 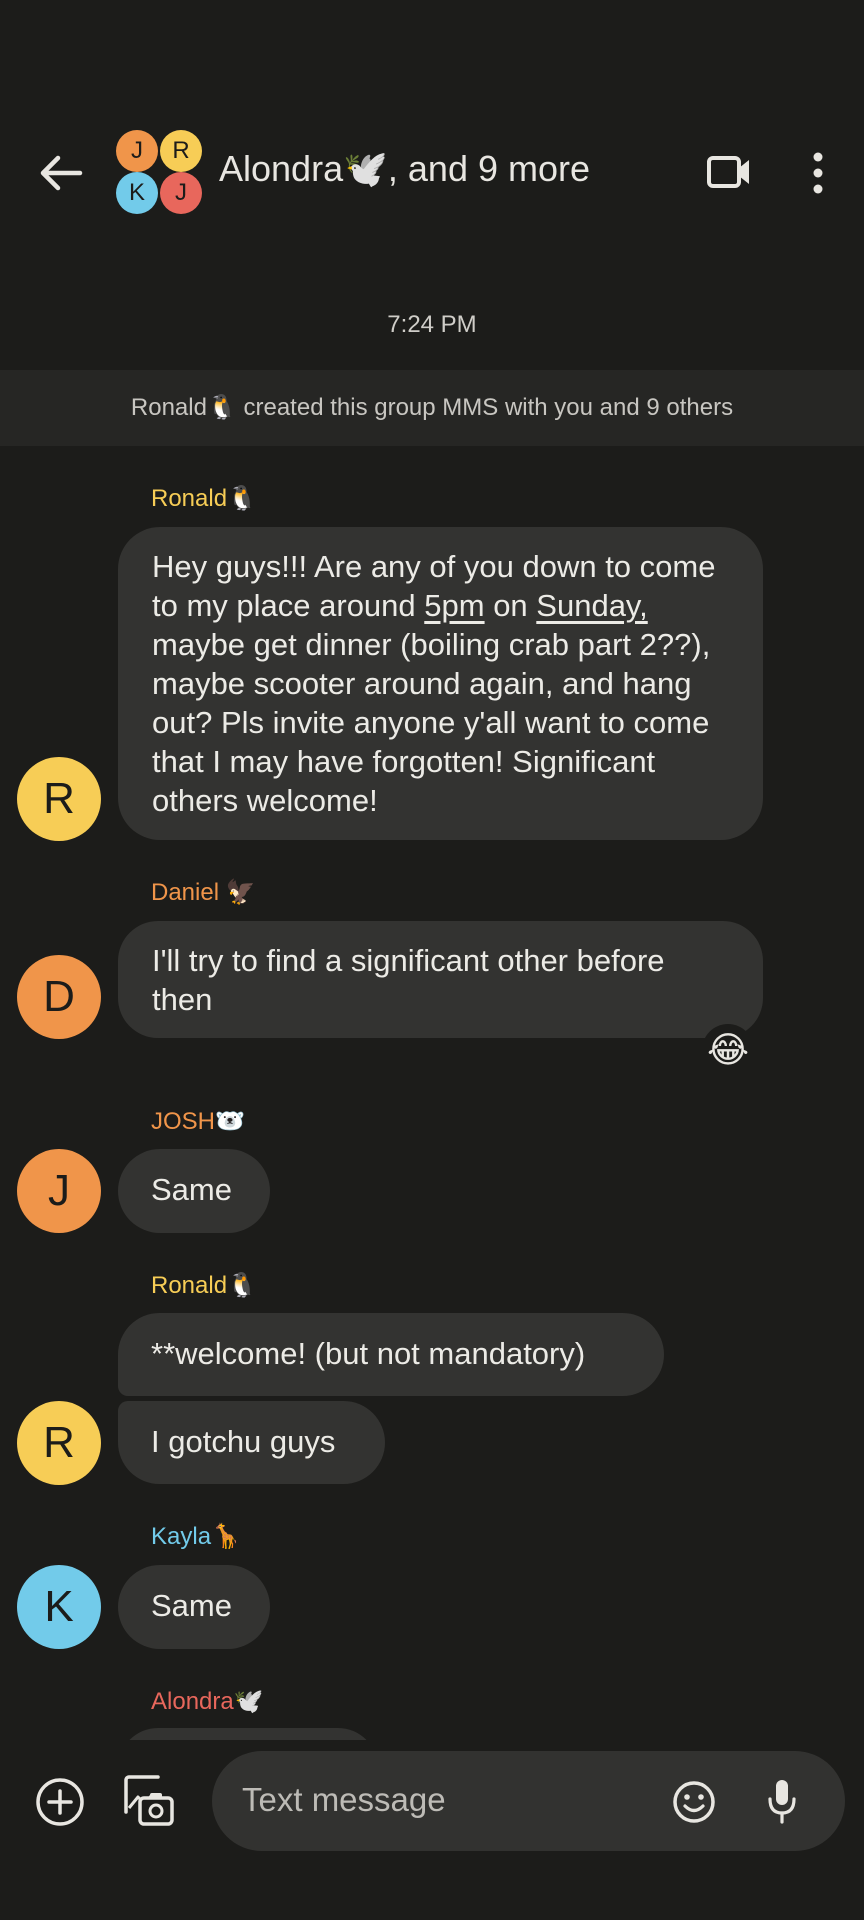 What do you see at coordinates (528, 1801) in the screenshot?
I see `message-input: Text message` at bounding box center [528, 1801].